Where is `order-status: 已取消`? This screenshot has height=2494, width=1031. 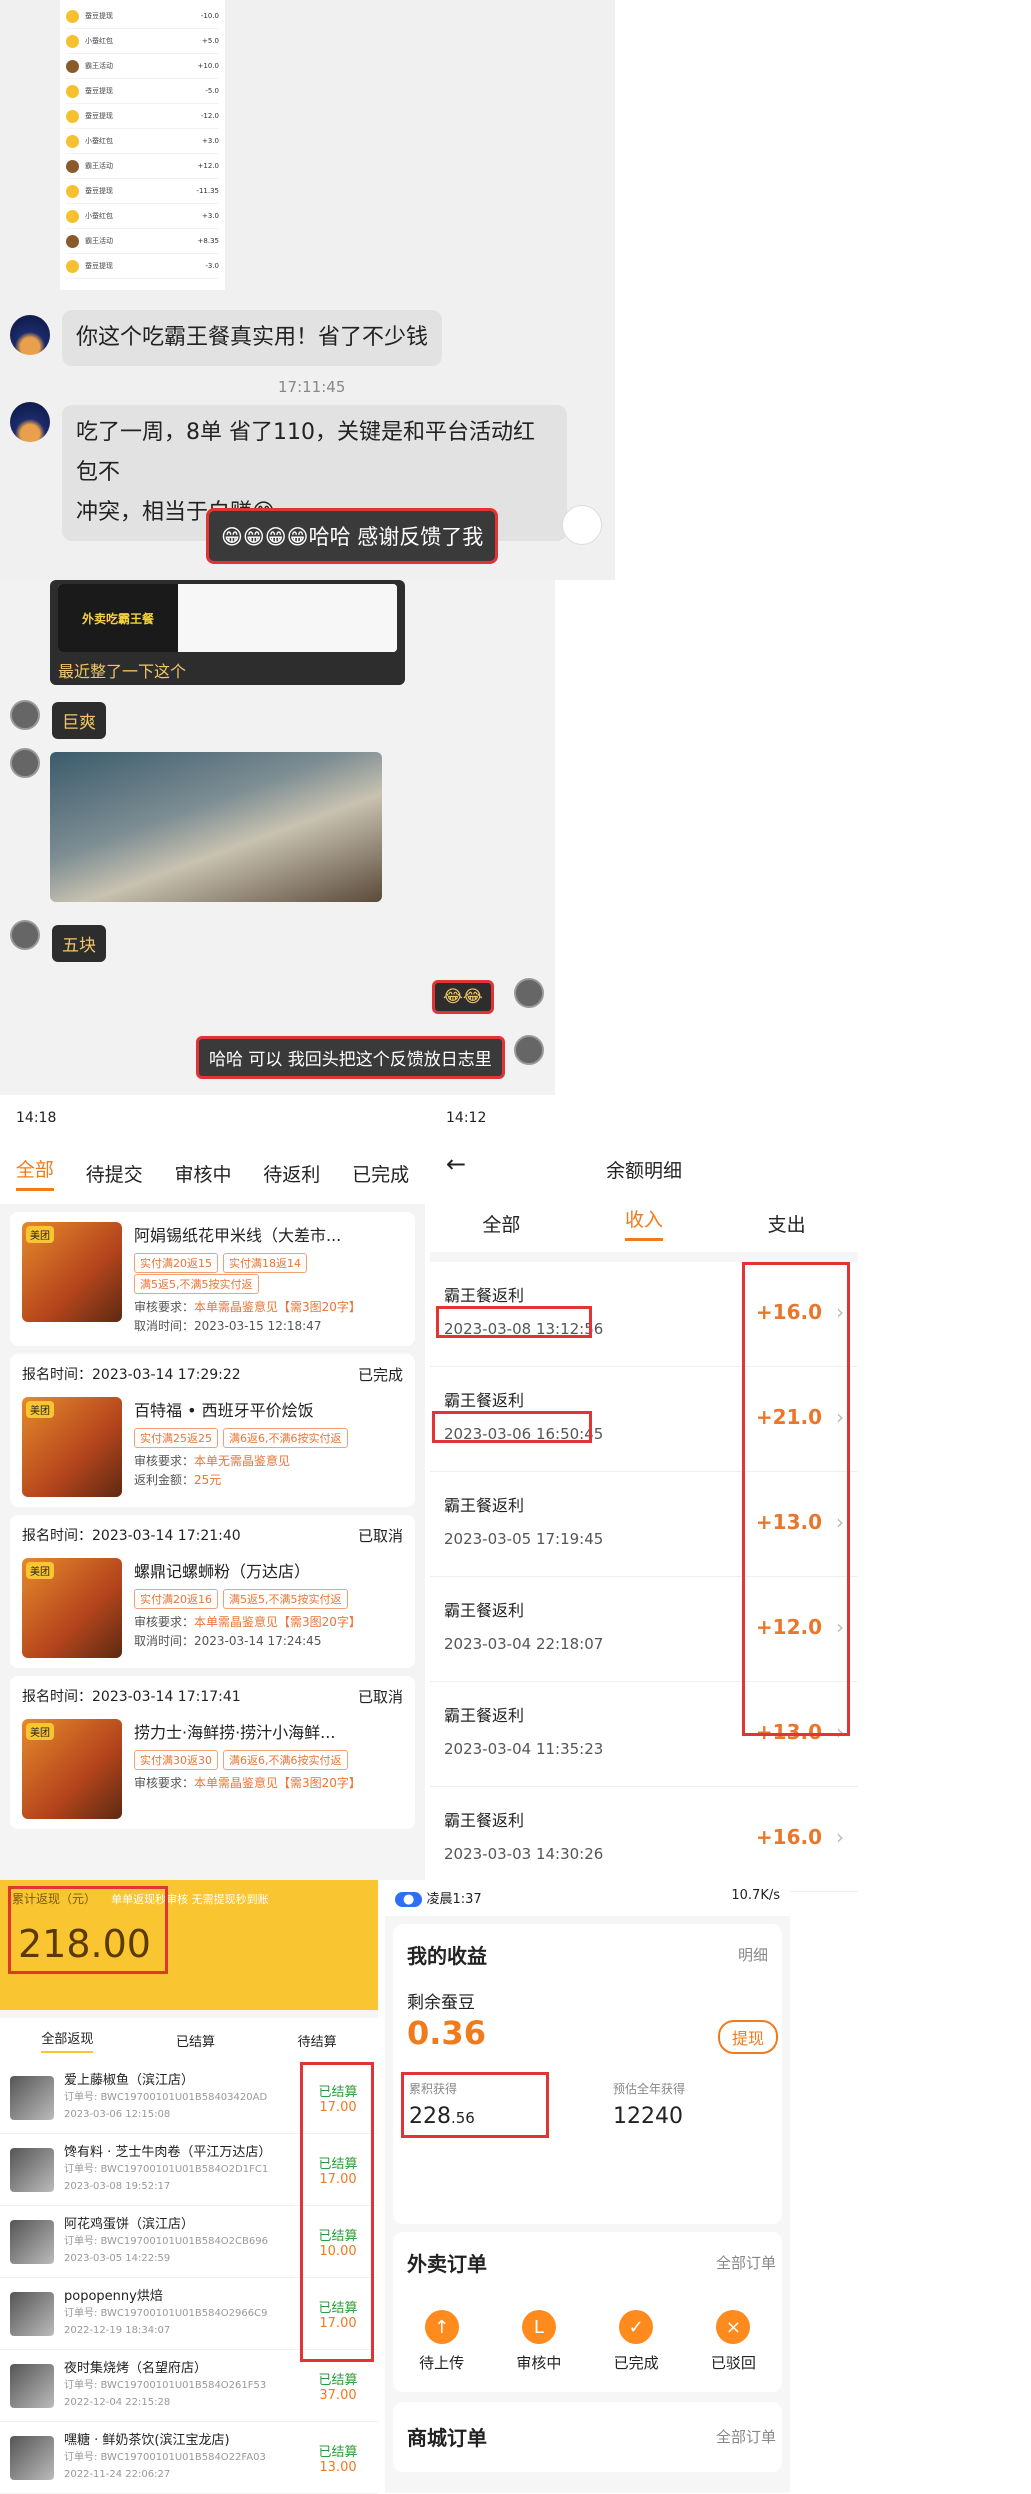
order-status: 已取消 is located at coordinates (380, 1536).